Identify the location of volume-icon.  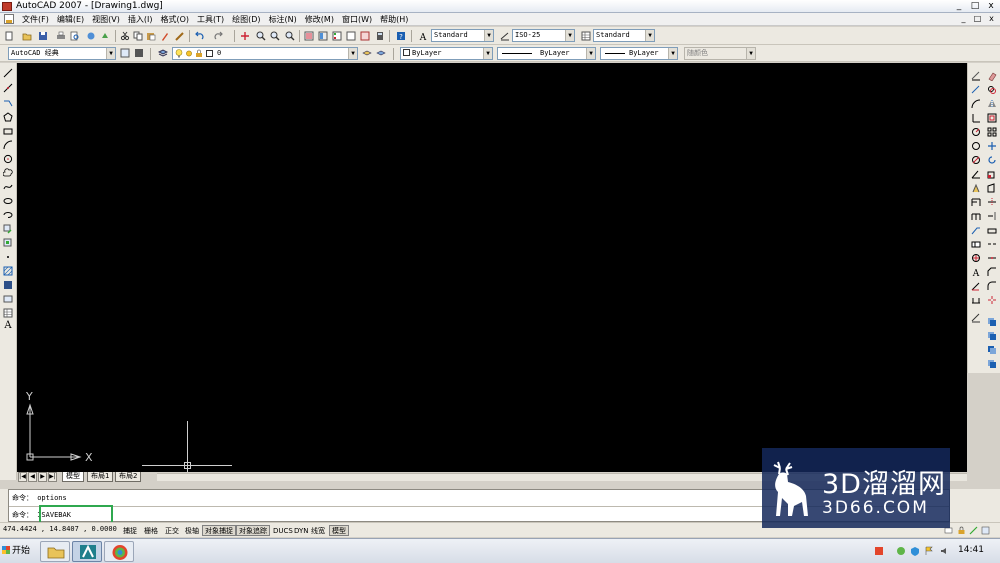
(945, 551).